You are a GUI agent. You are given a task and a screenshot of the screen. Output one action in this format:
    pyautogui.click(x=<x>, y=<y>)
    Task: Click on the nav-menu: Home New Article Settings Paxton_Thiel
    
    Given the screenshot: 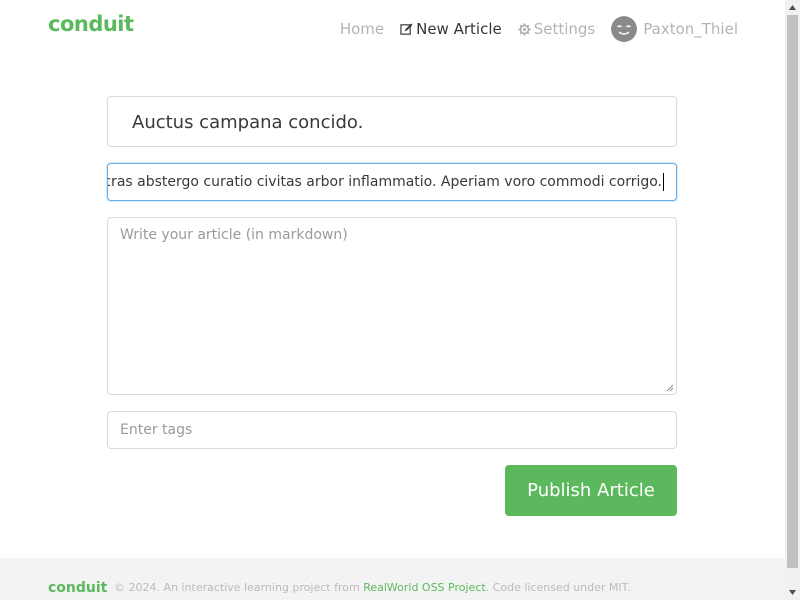 What is the action you would take?
    pyautogui.click(x=531, y=29)
    